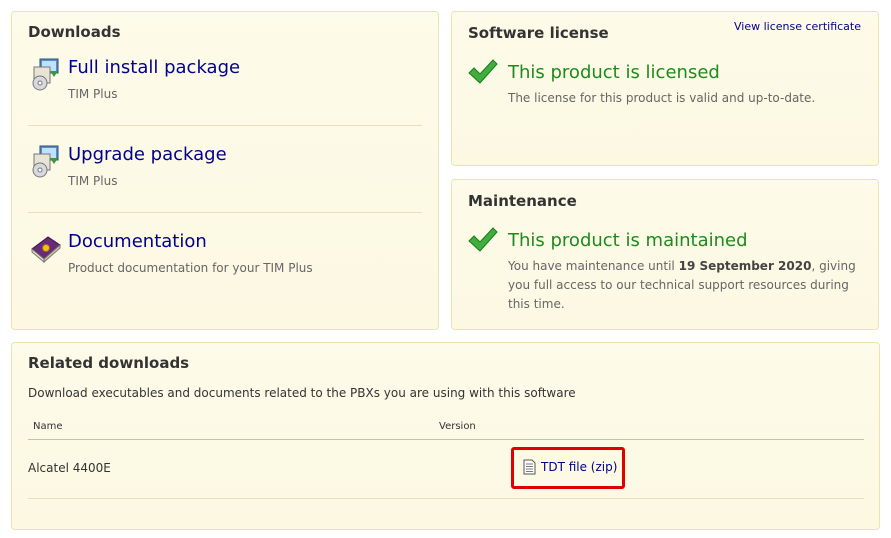 This screenshot has height=538, width=891. Describe the element at coordinates (93, 181) in the screenshot. I see `upgrade-subtitle: TIM Plus` at that location.